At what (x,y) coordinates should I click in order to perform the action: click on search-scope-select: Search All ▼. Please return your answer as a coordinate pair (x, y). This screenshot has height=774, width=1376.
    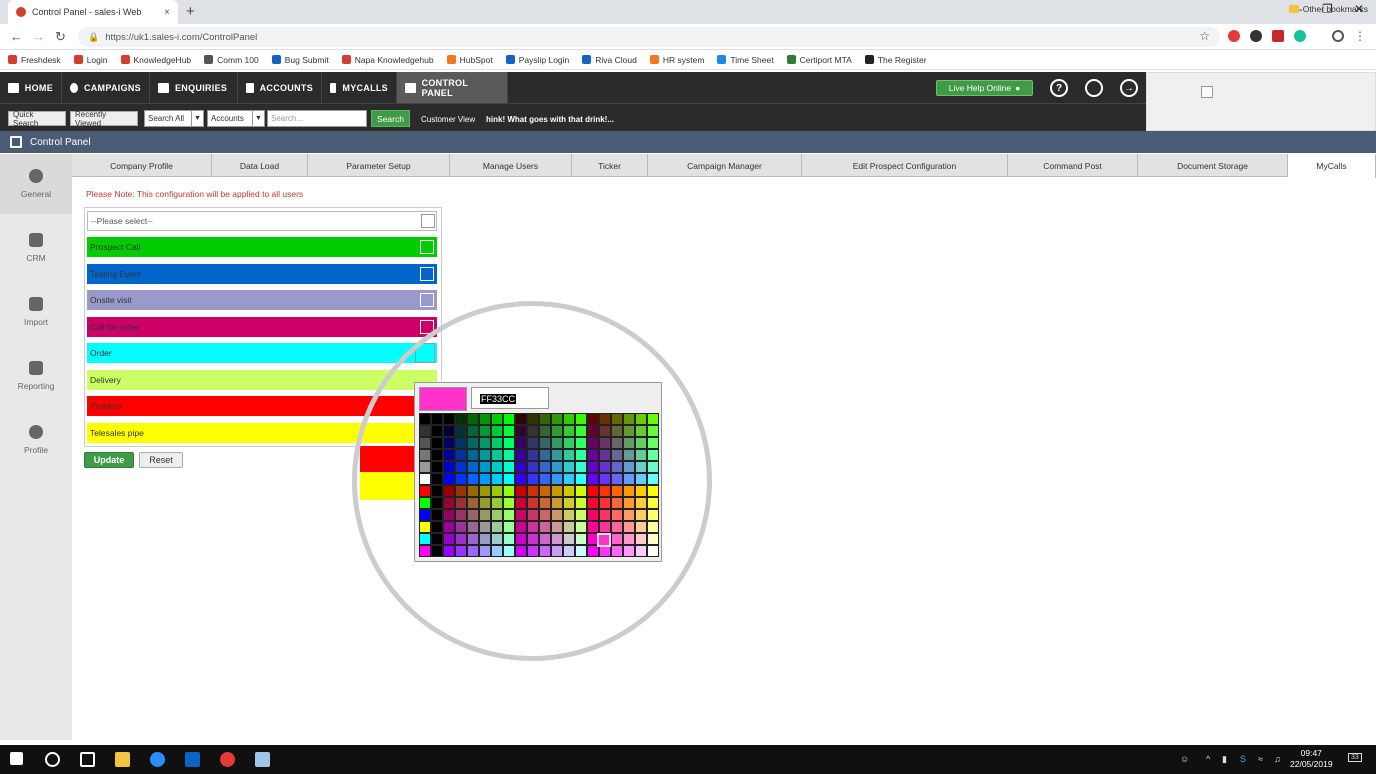
    Looking at the image, I should click on (174, 118).